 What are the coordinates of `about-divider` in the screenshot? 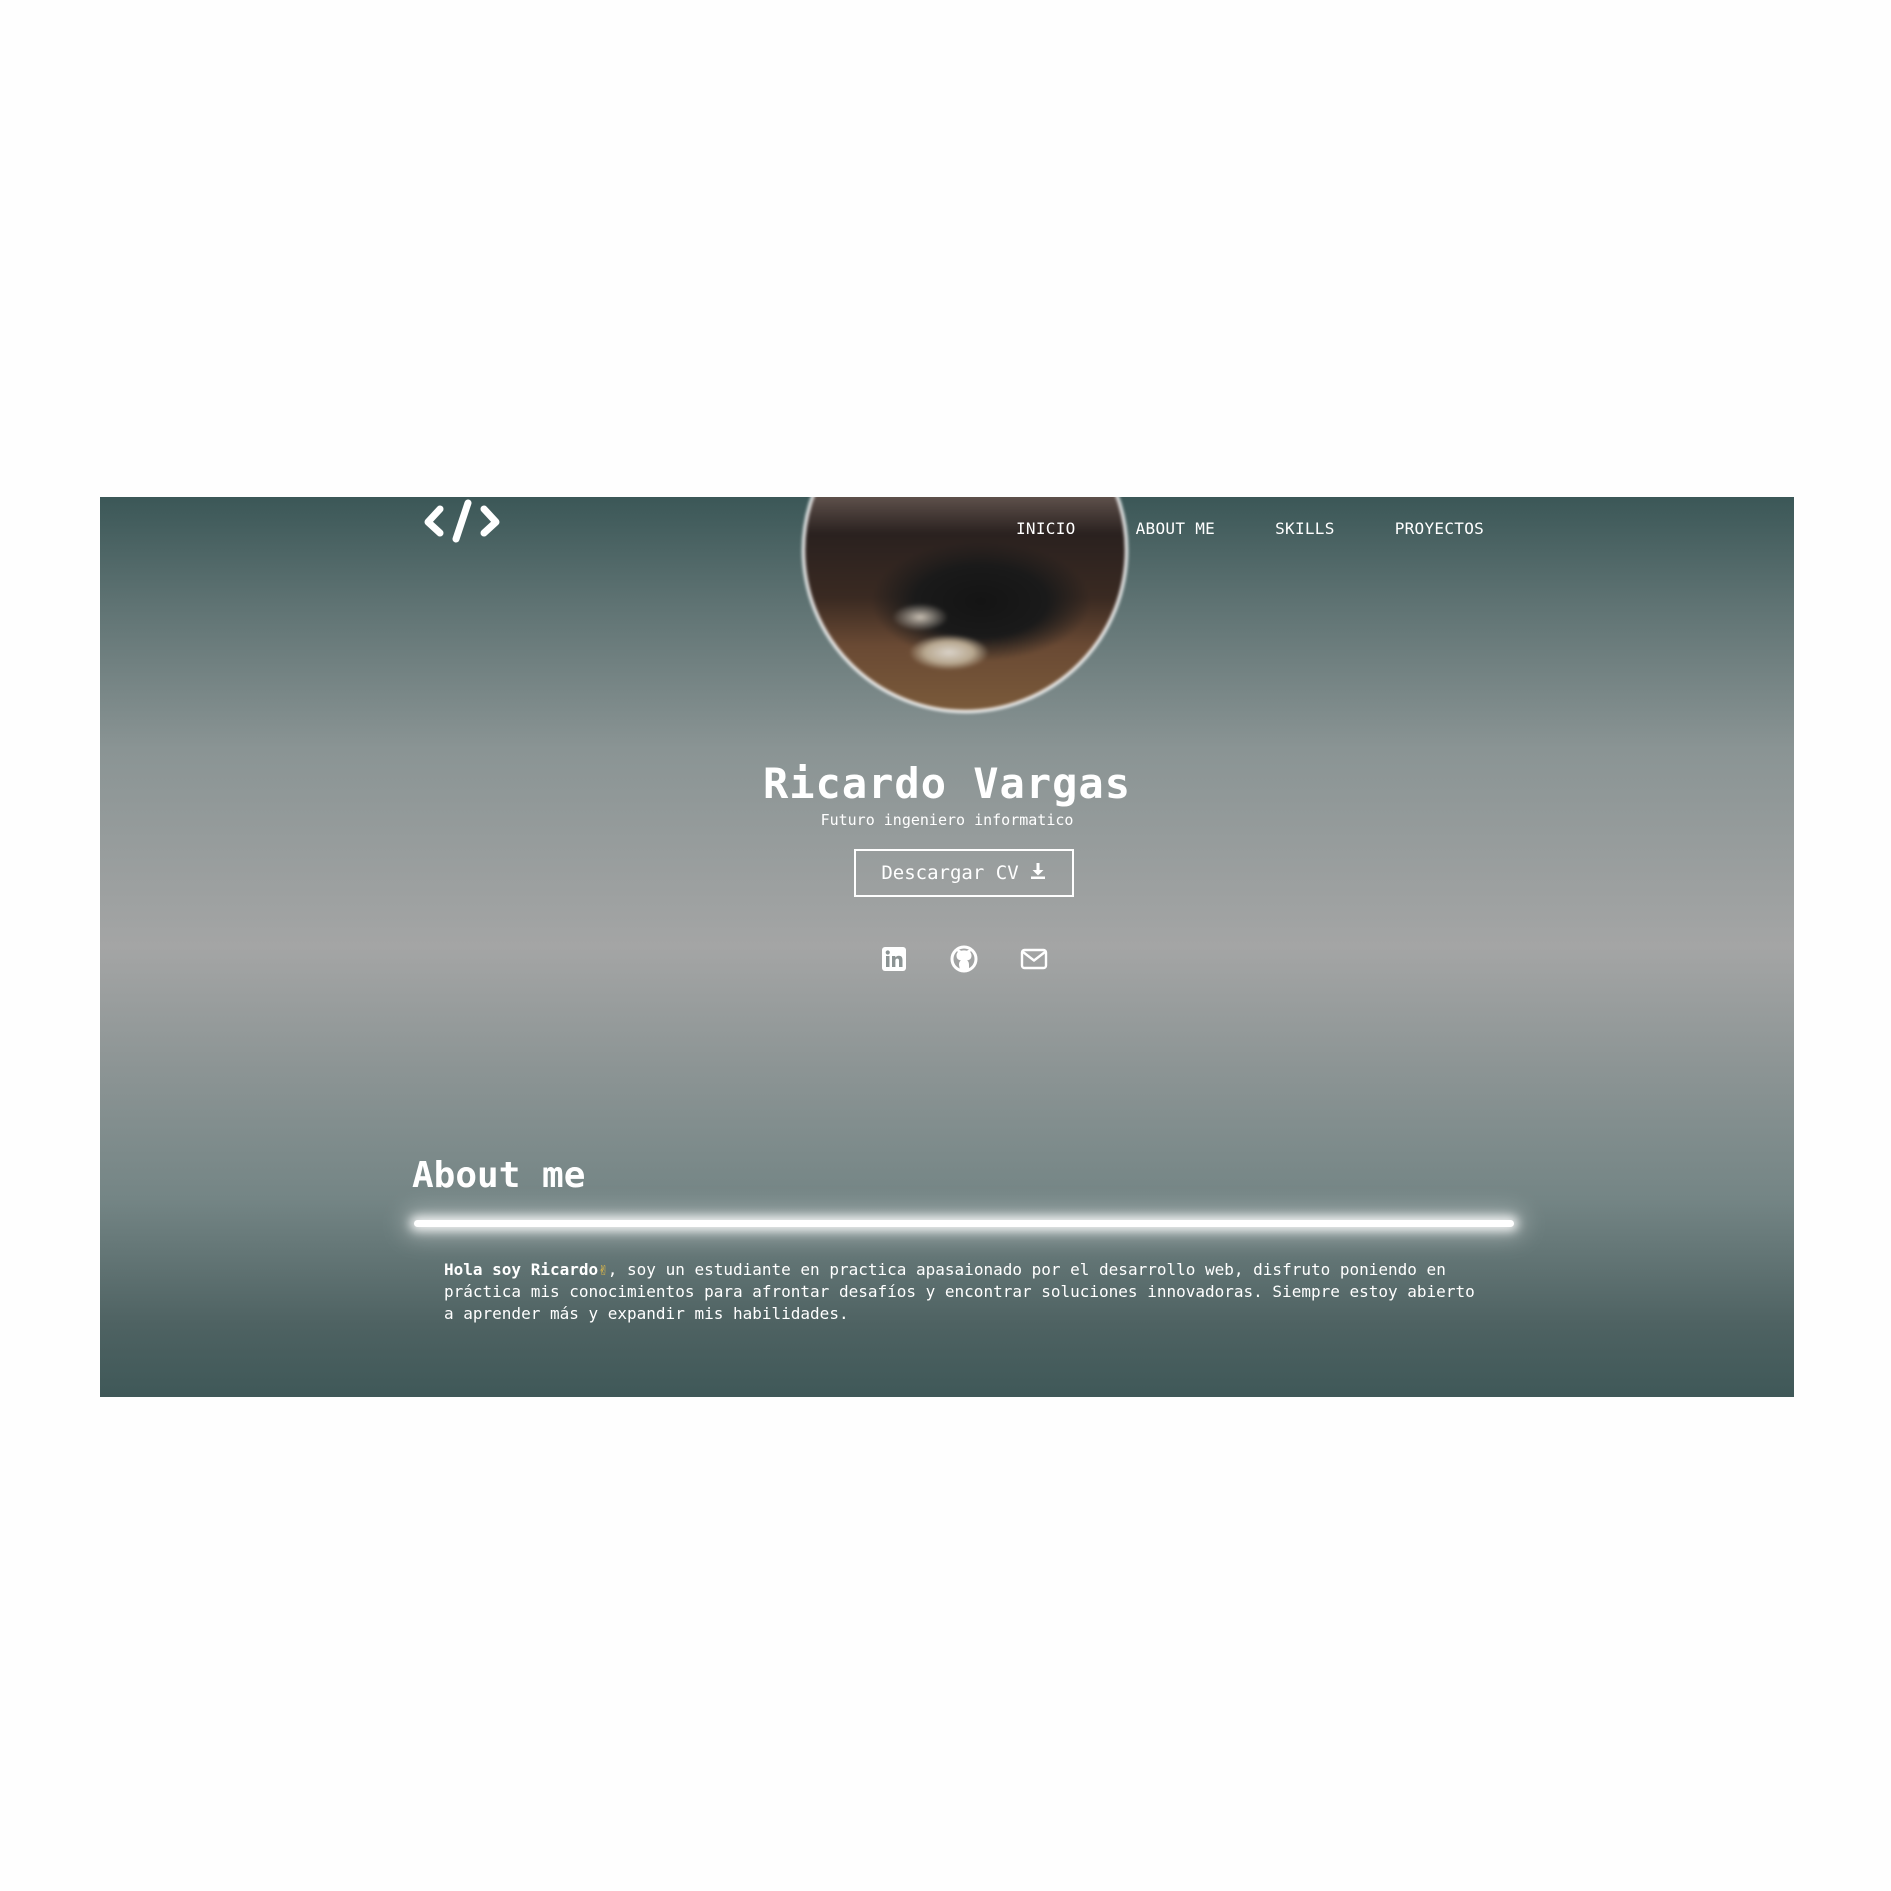 It's located at (964, 1223).